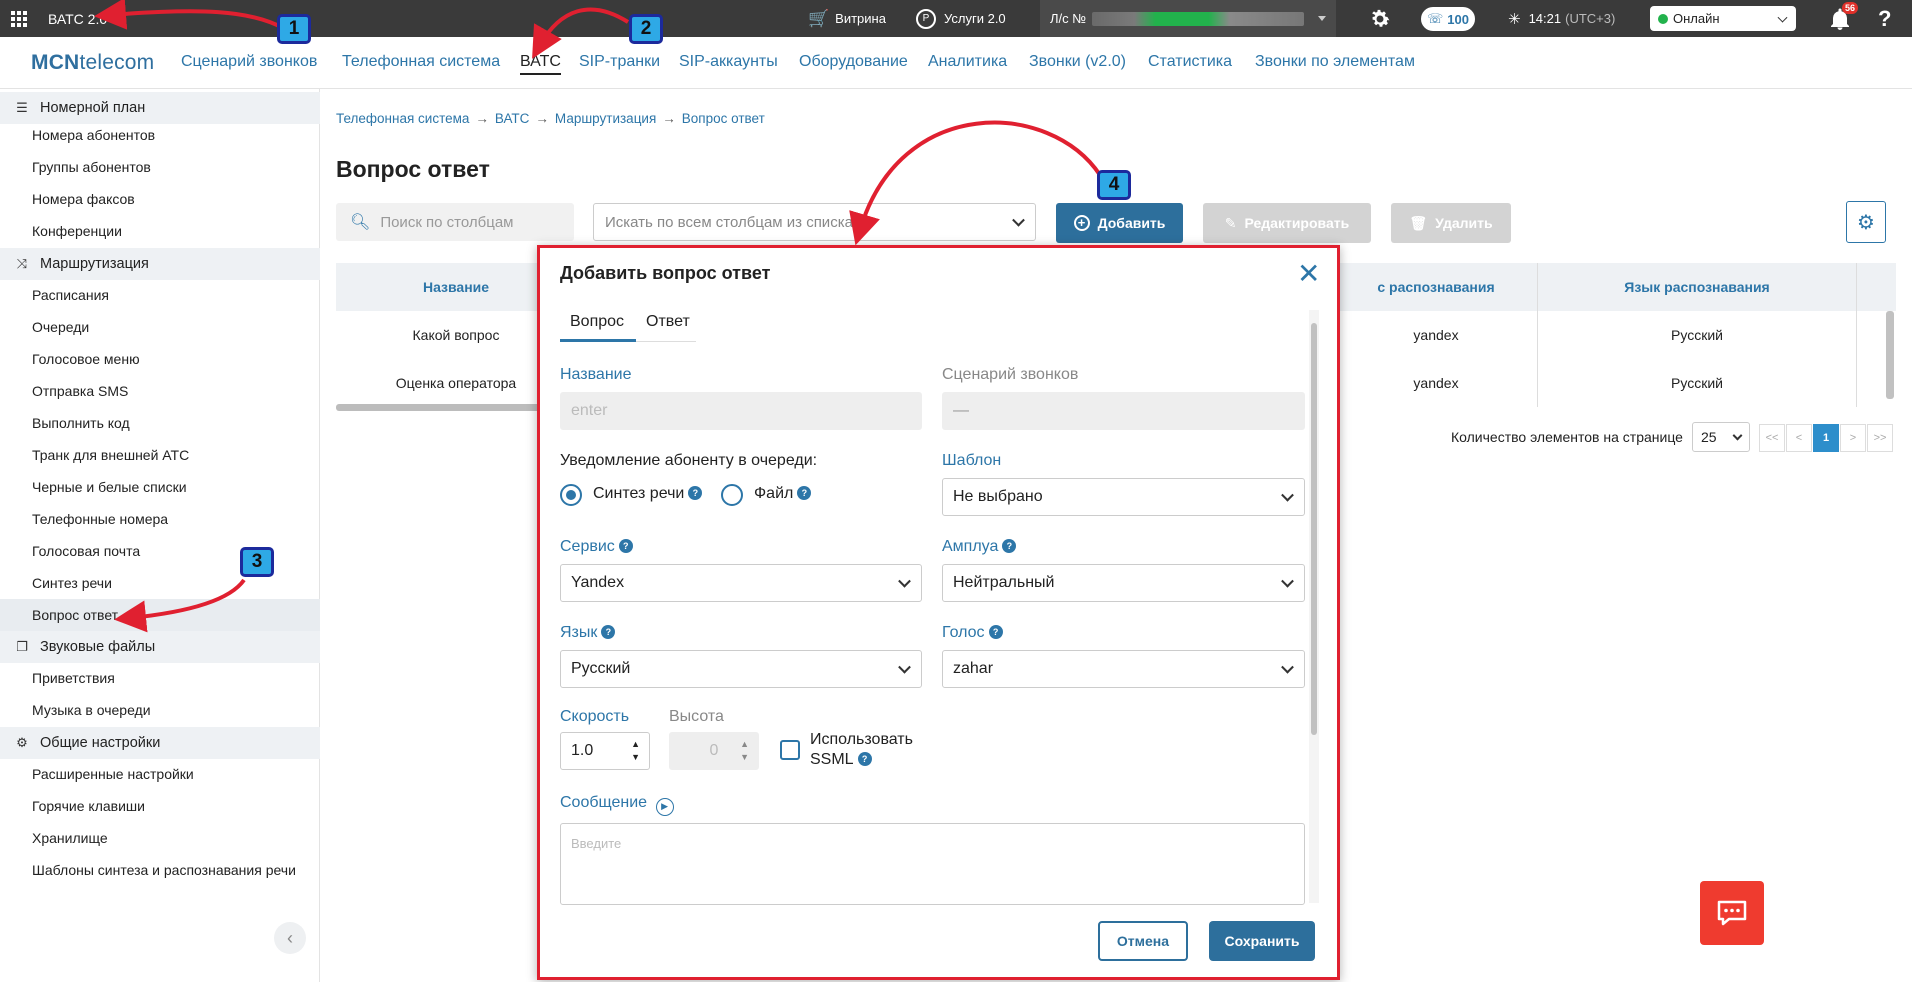 This screenshot has width=1912, height=982. Describe the element at coordinates (421, 62) in the screenshot. I see `menu-phone-system: Телефонная система` at that location.